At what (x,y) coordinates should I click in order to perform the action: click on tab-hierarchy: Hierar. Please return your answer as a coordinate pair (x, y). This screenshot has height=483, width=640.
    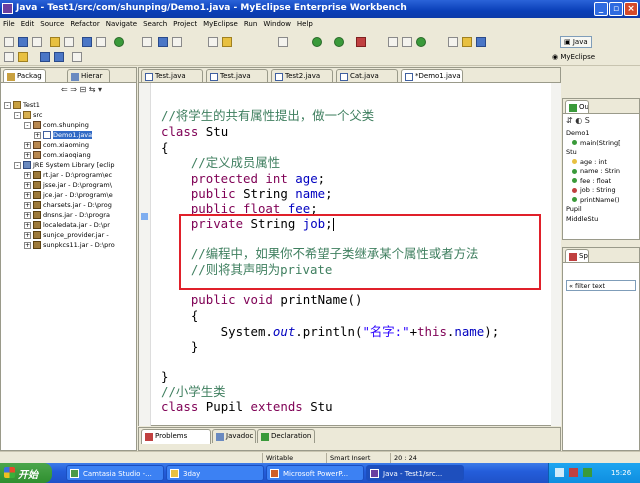
    Looking at the image, I should click on (88, 75).